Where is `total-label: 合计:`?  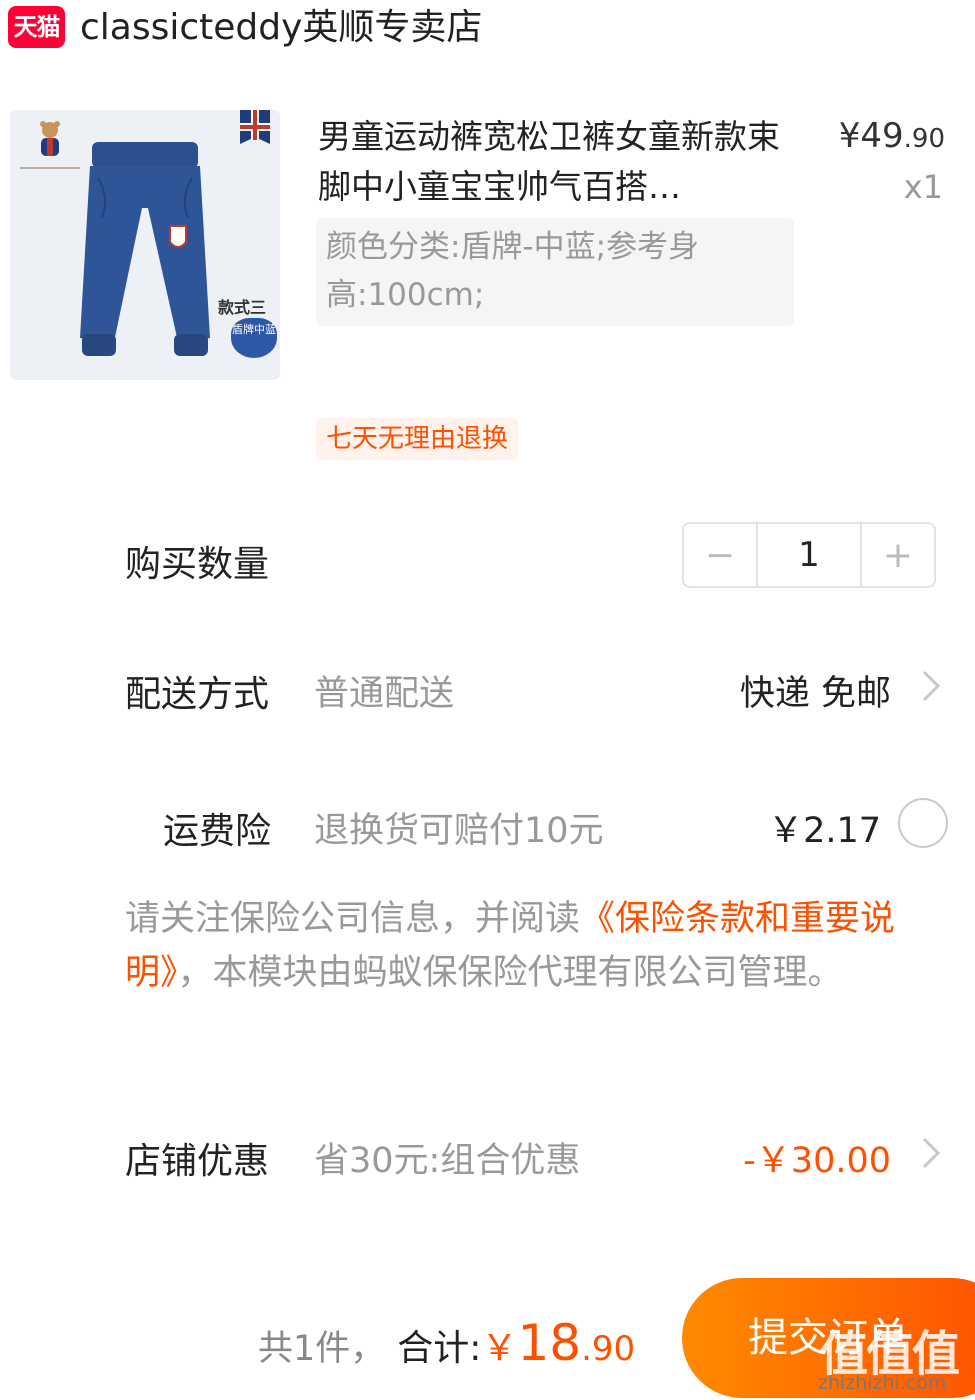 total-label: 合计: is located at coordinates (439, 1348).